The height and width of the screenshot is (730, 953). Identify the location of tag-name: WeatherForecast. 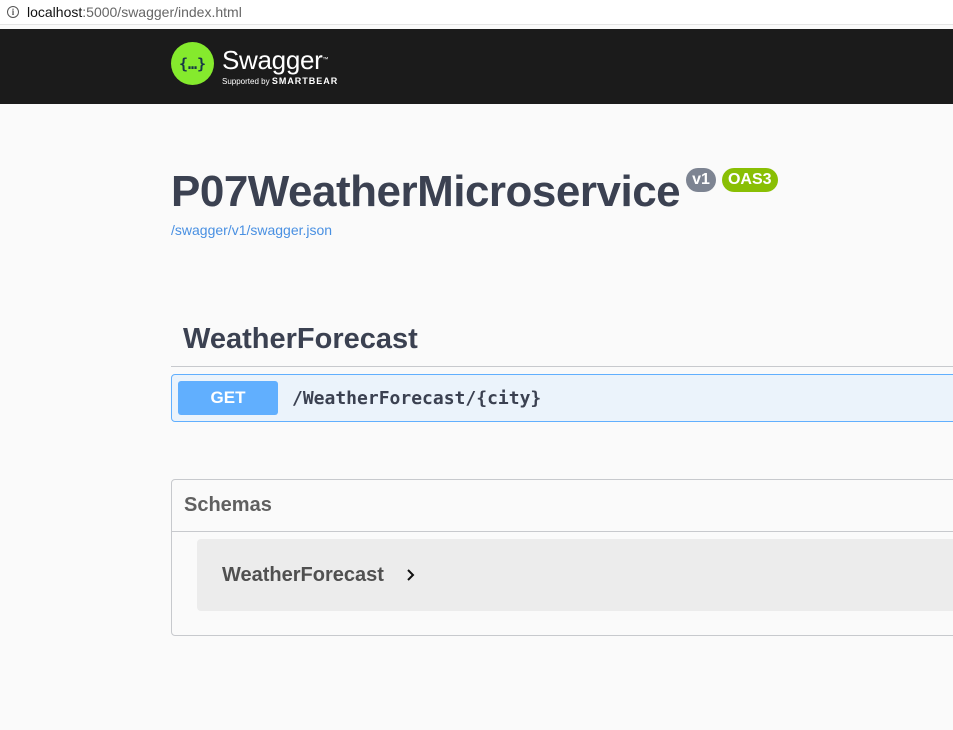
(300, 338).